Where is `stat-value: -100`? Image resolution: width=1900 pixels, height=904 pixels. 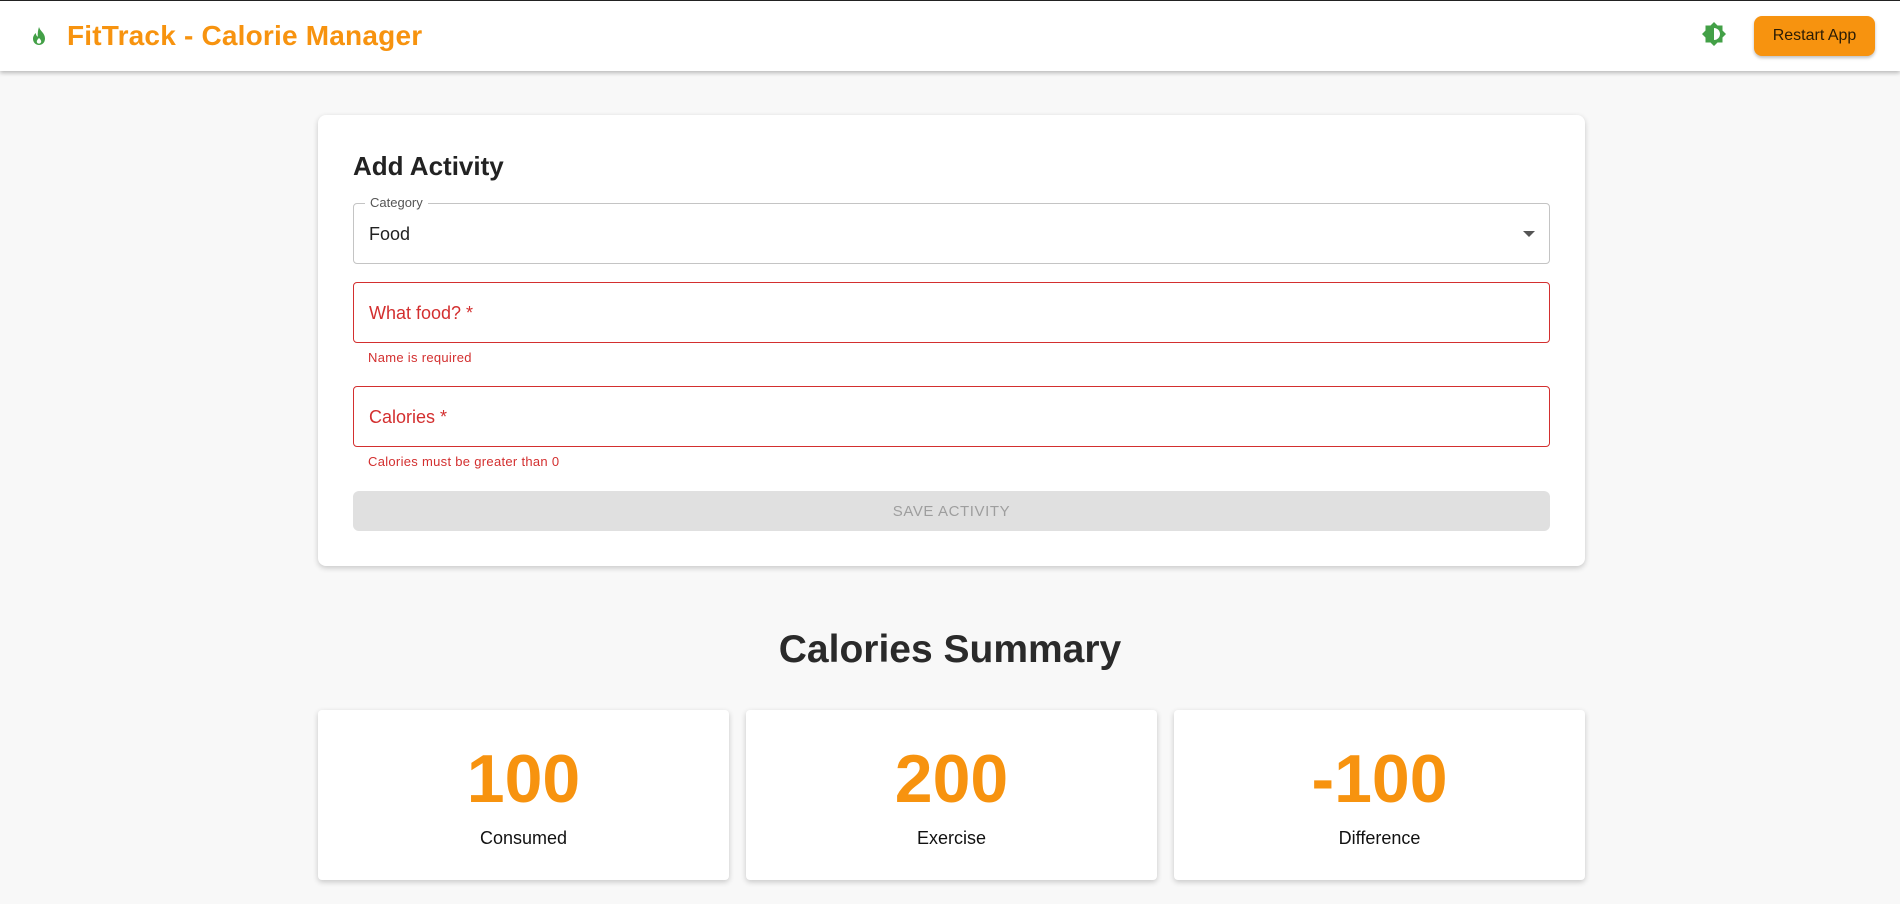 stat-value: -100 is located at coordinates (1379, 779).